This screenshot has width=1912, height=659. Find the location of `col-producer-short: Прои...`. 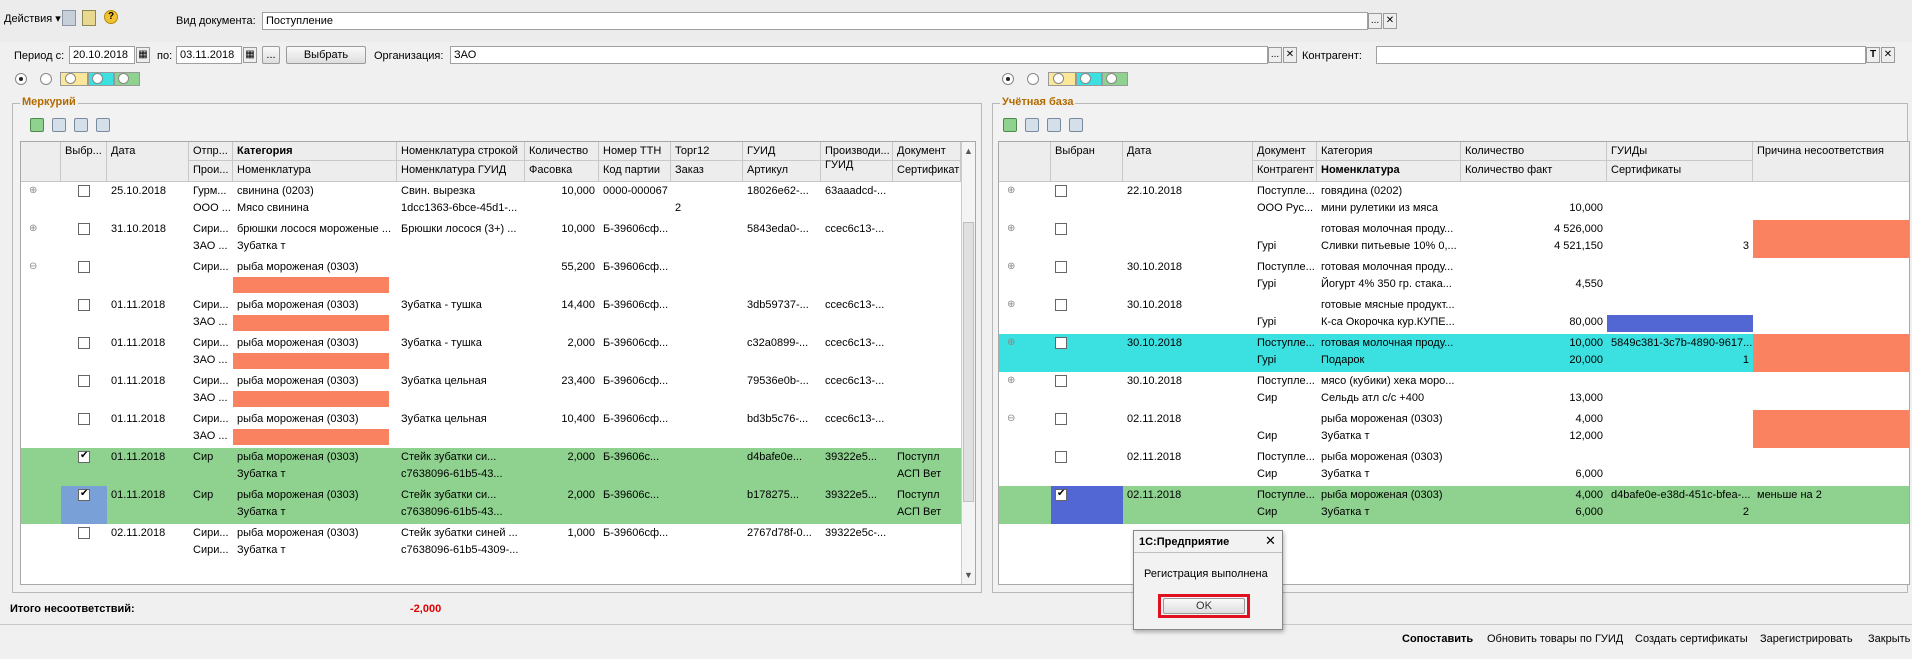

col-producer-short: Прои... is located at coordinates (211, 171).